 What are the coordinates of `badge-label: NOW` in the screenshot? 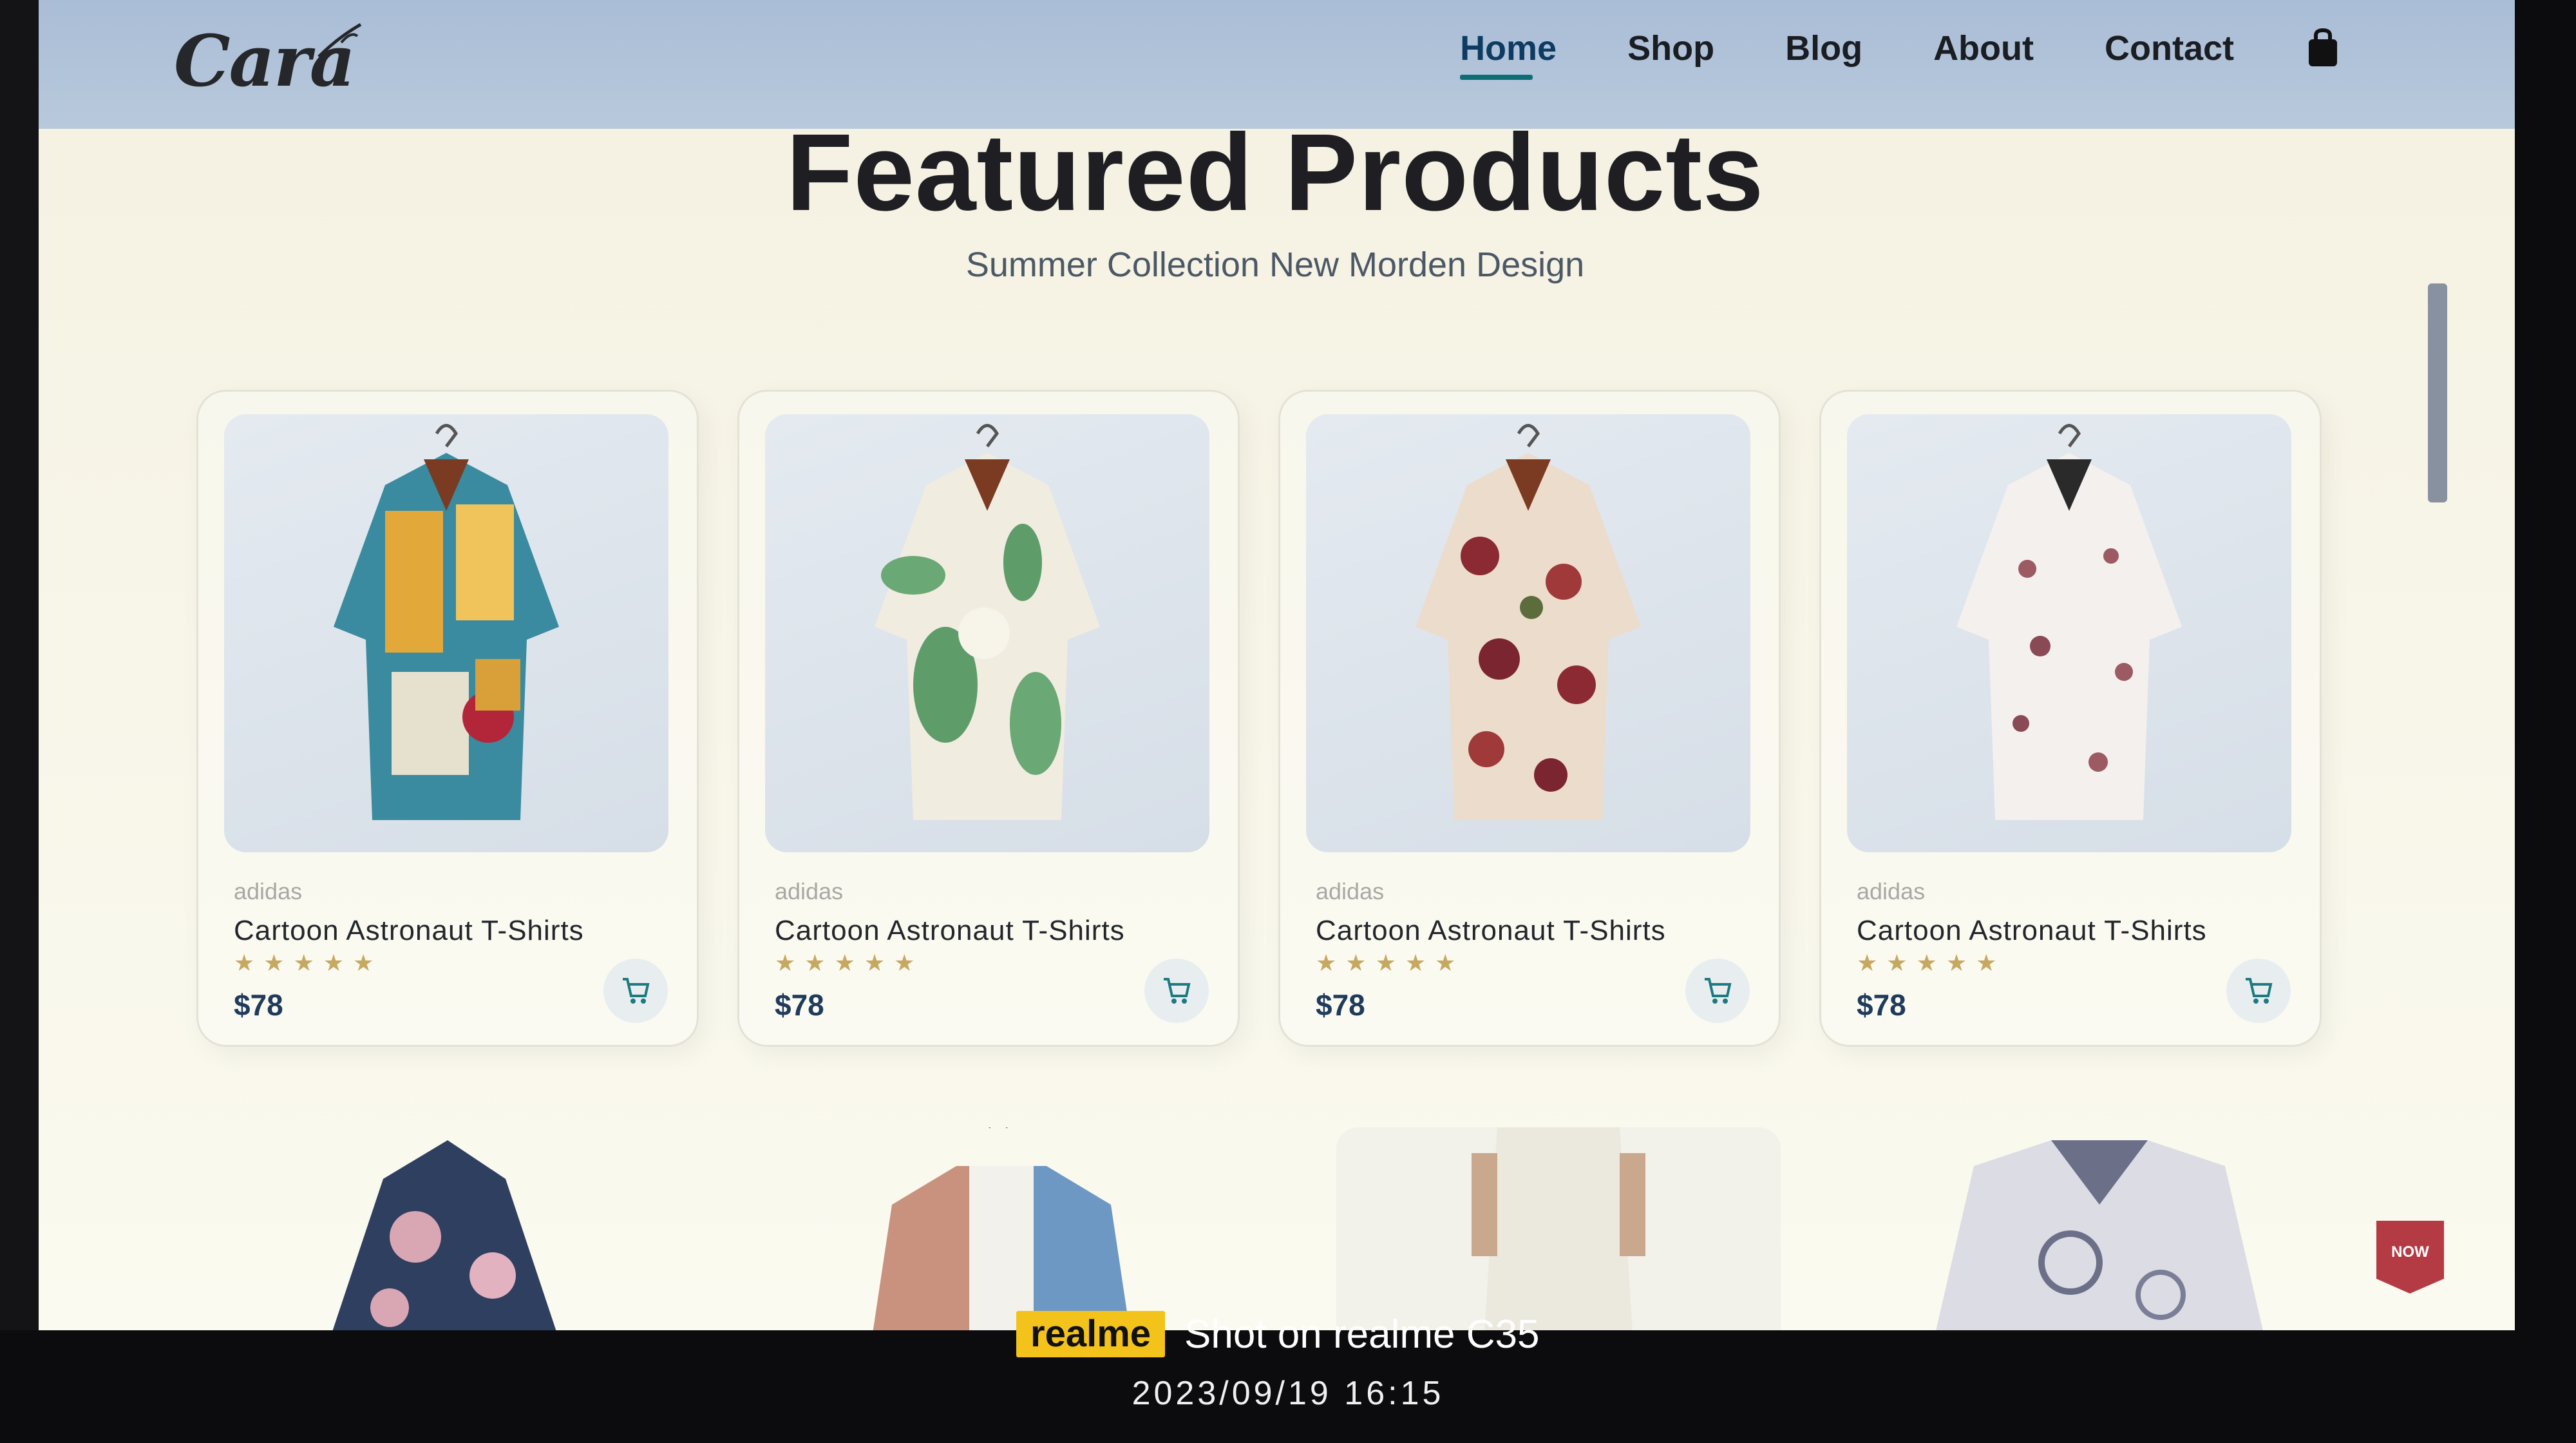 It's located at (2410, 1252).